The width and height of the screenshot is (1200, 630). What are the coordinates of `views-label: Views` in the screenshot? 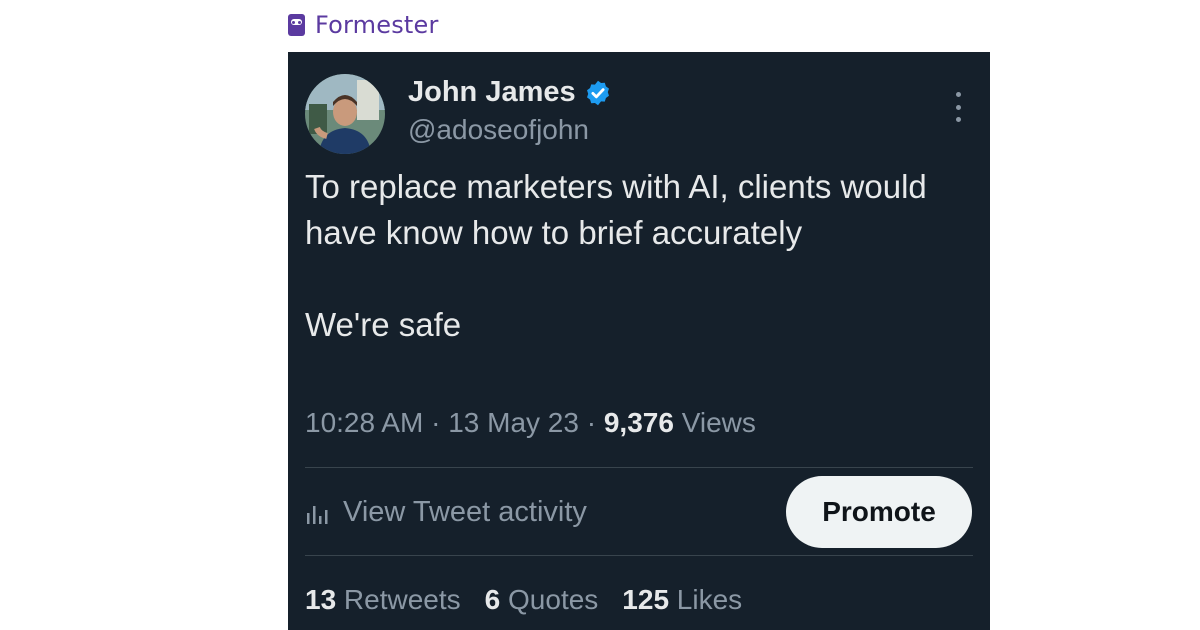 It's located at (714, 422).